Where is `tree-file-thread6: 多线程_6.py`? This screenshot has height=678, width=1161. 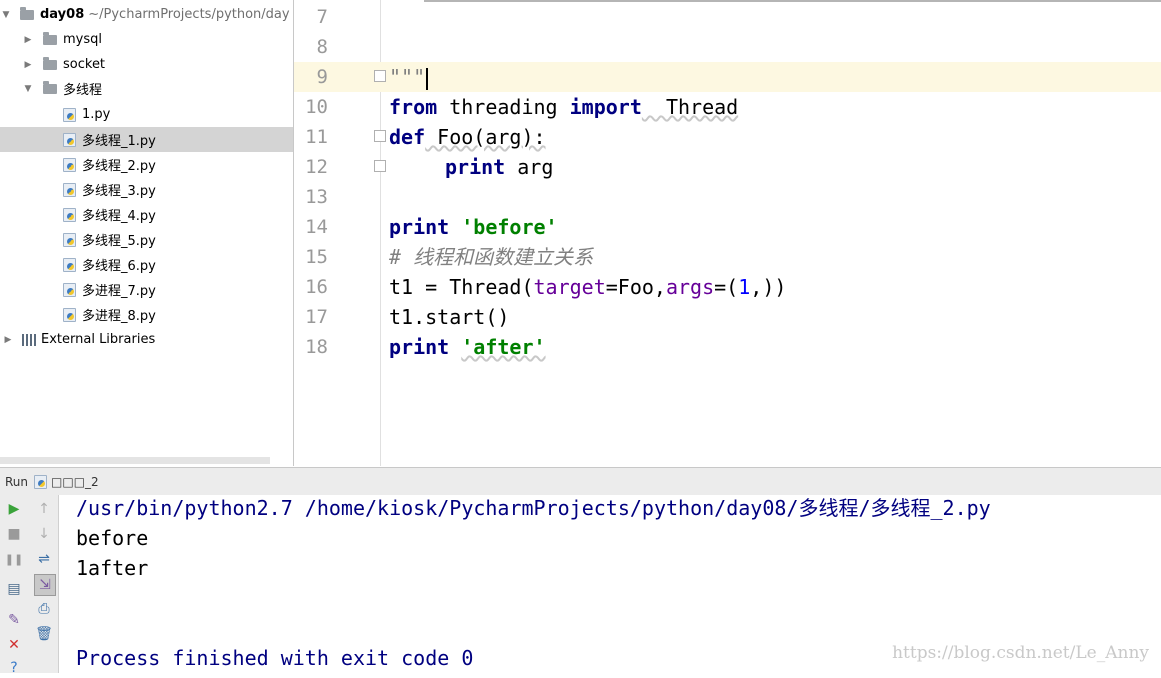 tree-file-thread6: 多线程_6.py is located at coordinates (146, 264).